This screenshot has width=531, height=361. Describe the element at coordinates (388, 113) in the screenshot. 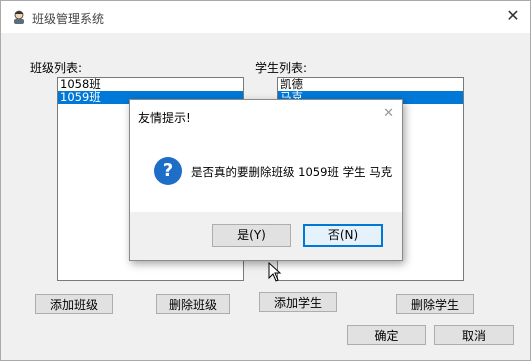

I see `dialog-close-icon: ✕` at that location.